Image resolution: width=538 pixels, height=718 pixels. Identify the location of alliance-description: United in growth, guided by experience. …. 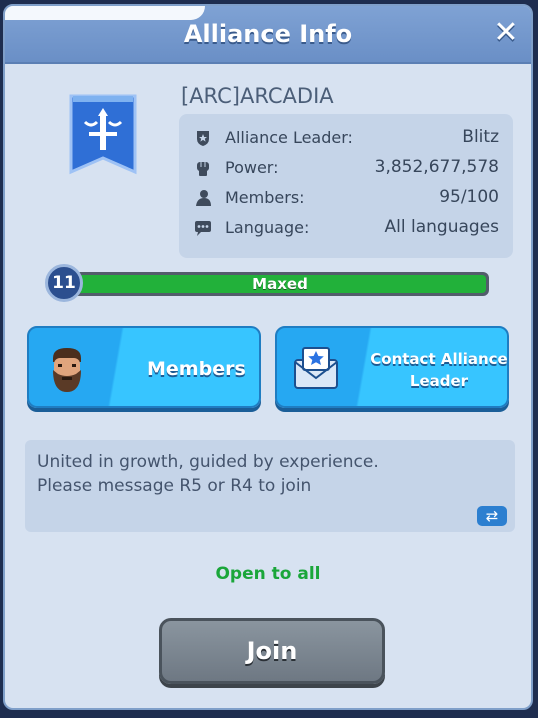
(270, 486).